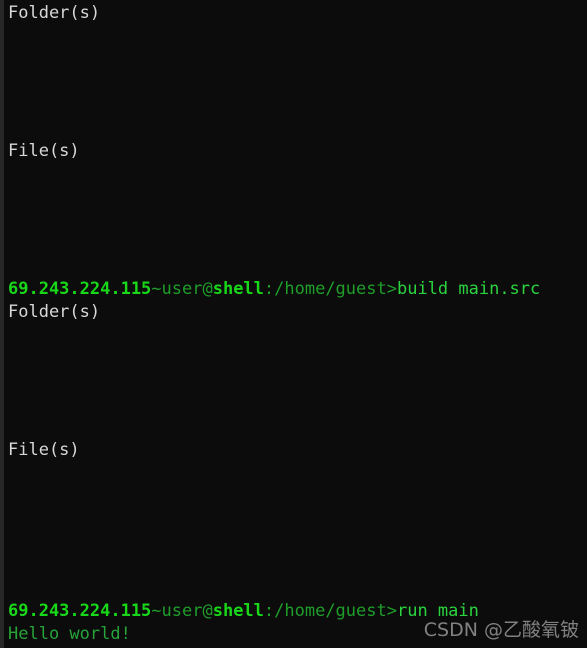 The height and width of the screenshot is (648, 587). Describe the element at coordinates (54, 13) in the screenshot. I see `folders-header-1: Folder(s)` at that location.